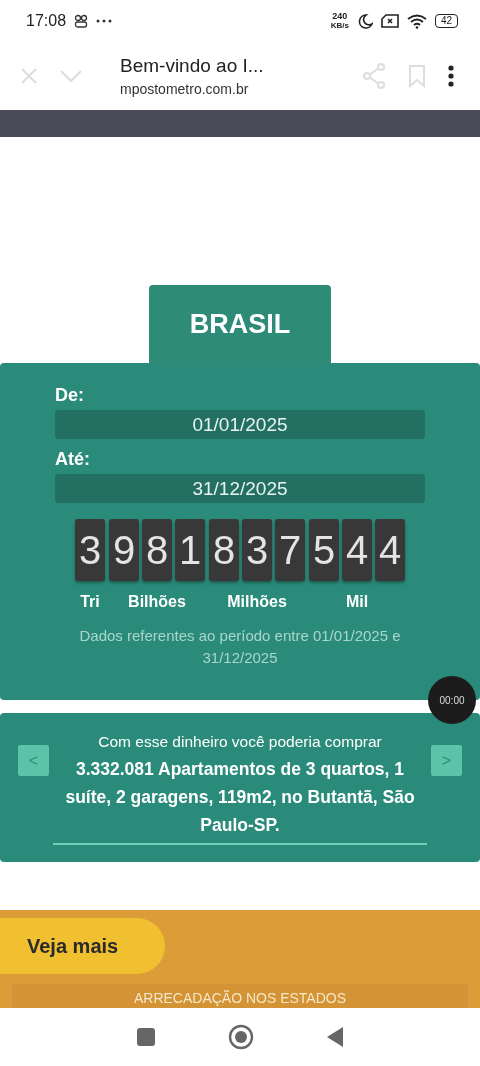 Image resolution: width=480 pixels, height=1066 pixels. What do you see at coordinates (240, 797) in the screenshot?
I see `carousel-highlight: 3.332.081 Apartamentos de 3 quartos, 1 suíte, 2 garagens, 119m2, no Butantã, São Paulo-SP.` at bounding box center [240, 797].